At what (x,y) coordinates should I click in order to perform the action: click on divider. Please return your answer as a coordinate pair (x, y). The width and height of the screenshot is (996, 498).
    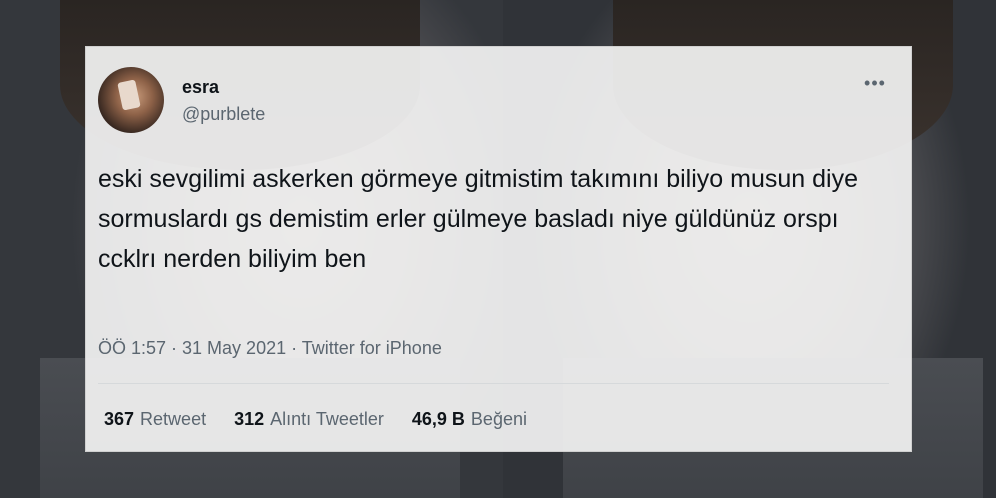
    Looking at the image, I should click on (493, 383).